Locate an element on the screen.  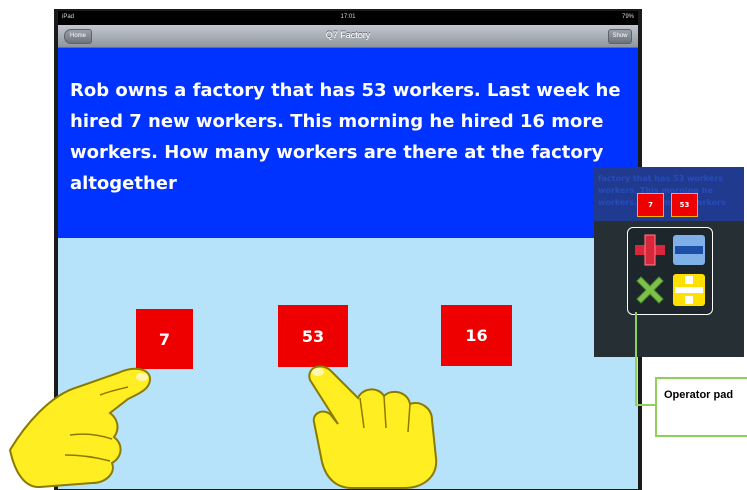
inset-tile-53: 53 is located at coordinates (684, 205).